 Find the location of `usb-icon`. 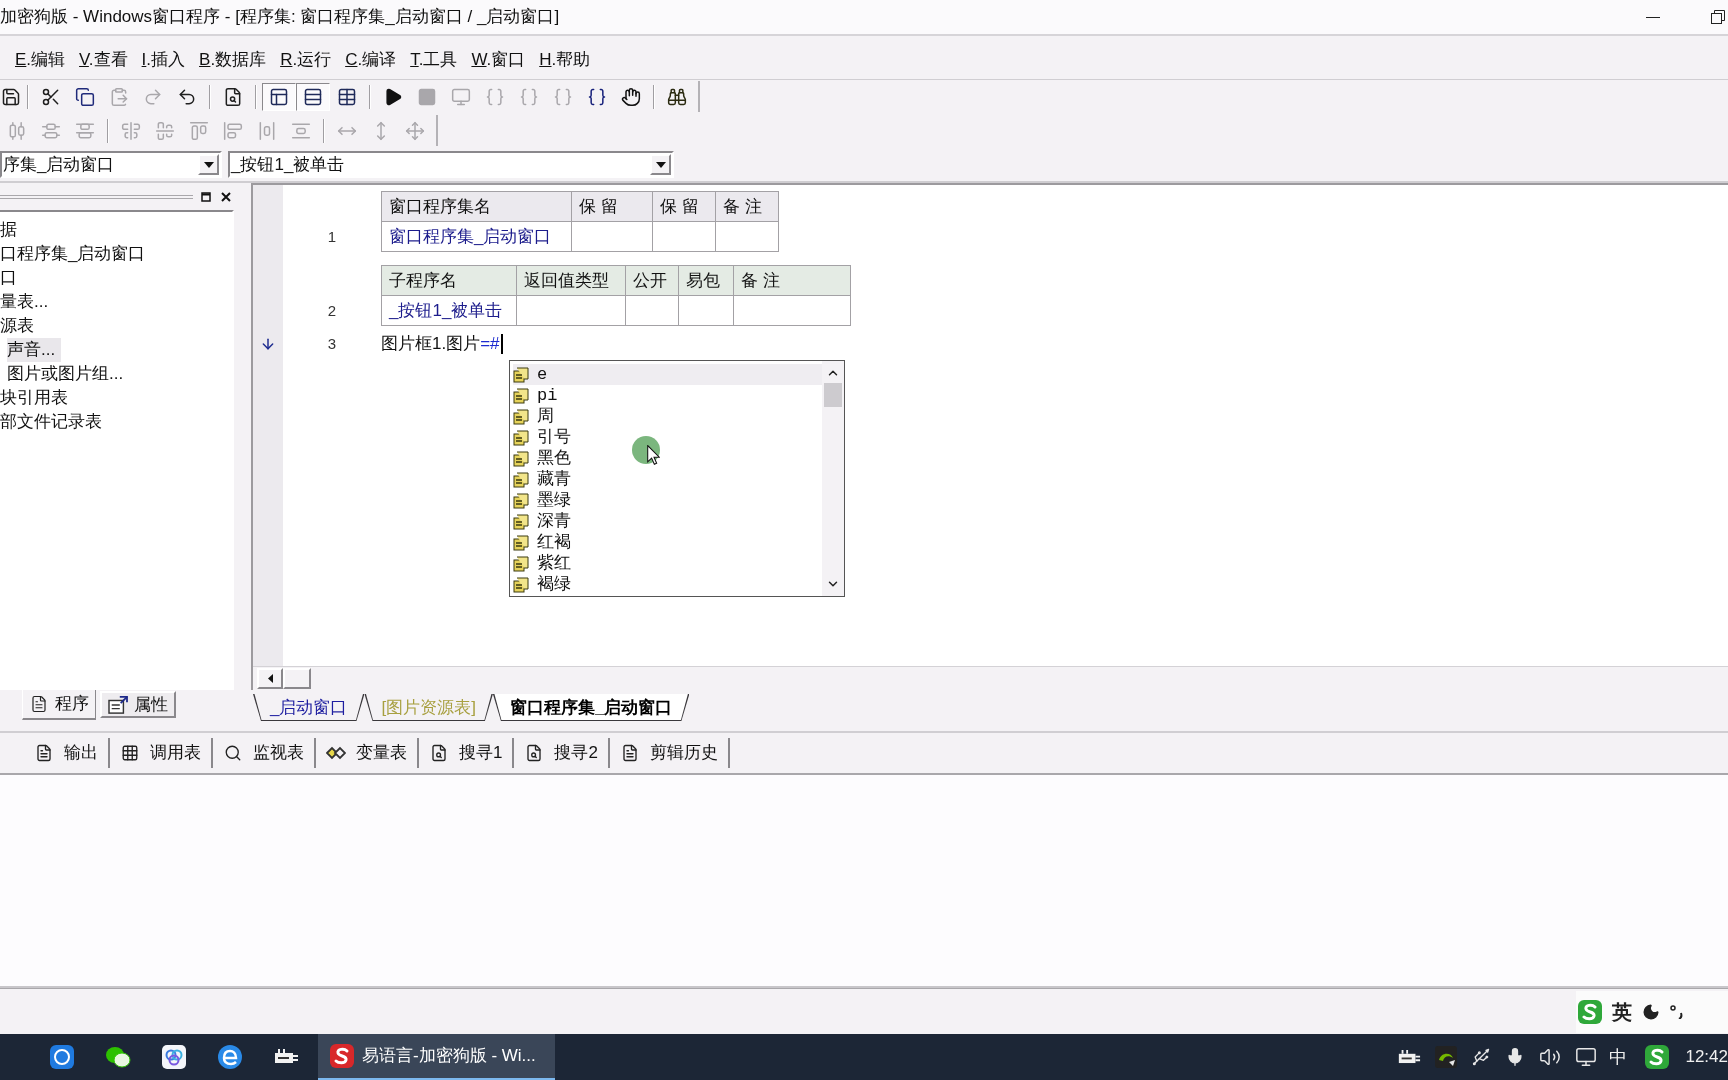

usb-icon is located at coordinates (1481, 1057).